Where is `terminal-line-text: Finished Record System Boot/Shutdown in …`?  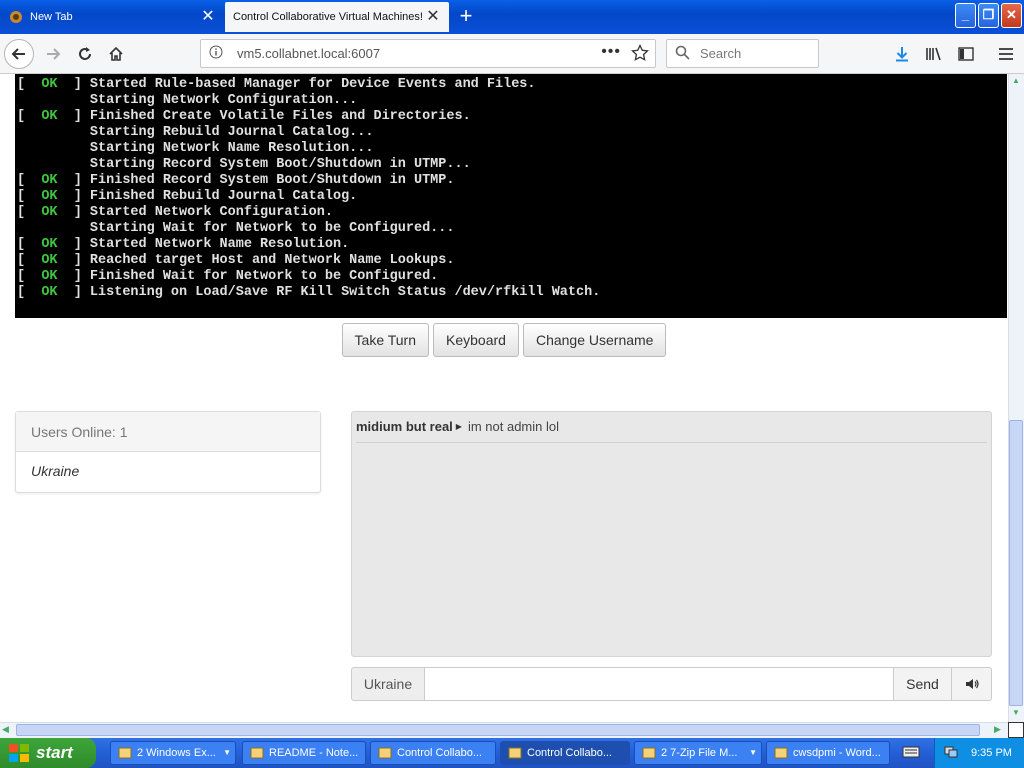 terminal-line-text: Finished Record System Boot/Shutdown in … is located at coordinates (272, 180).